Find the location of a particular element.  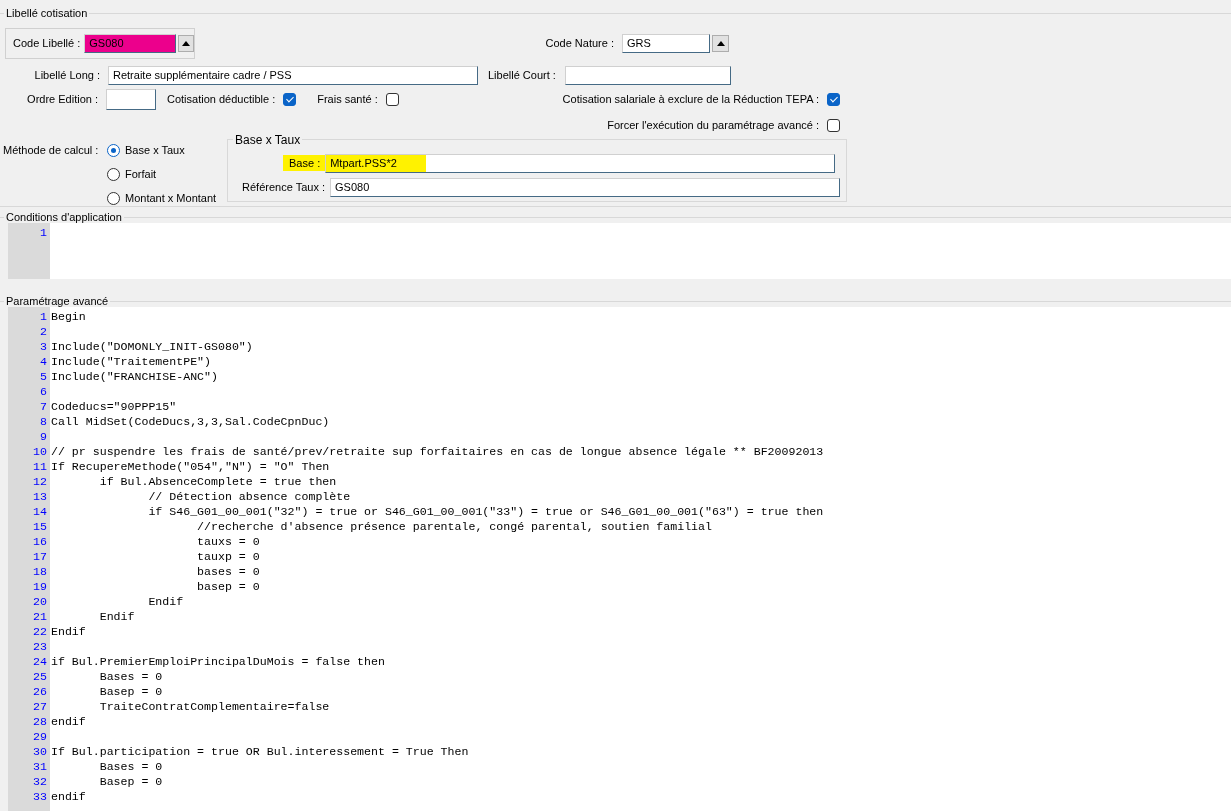

radio-label: Forfait is located at coordinates (141, 175).